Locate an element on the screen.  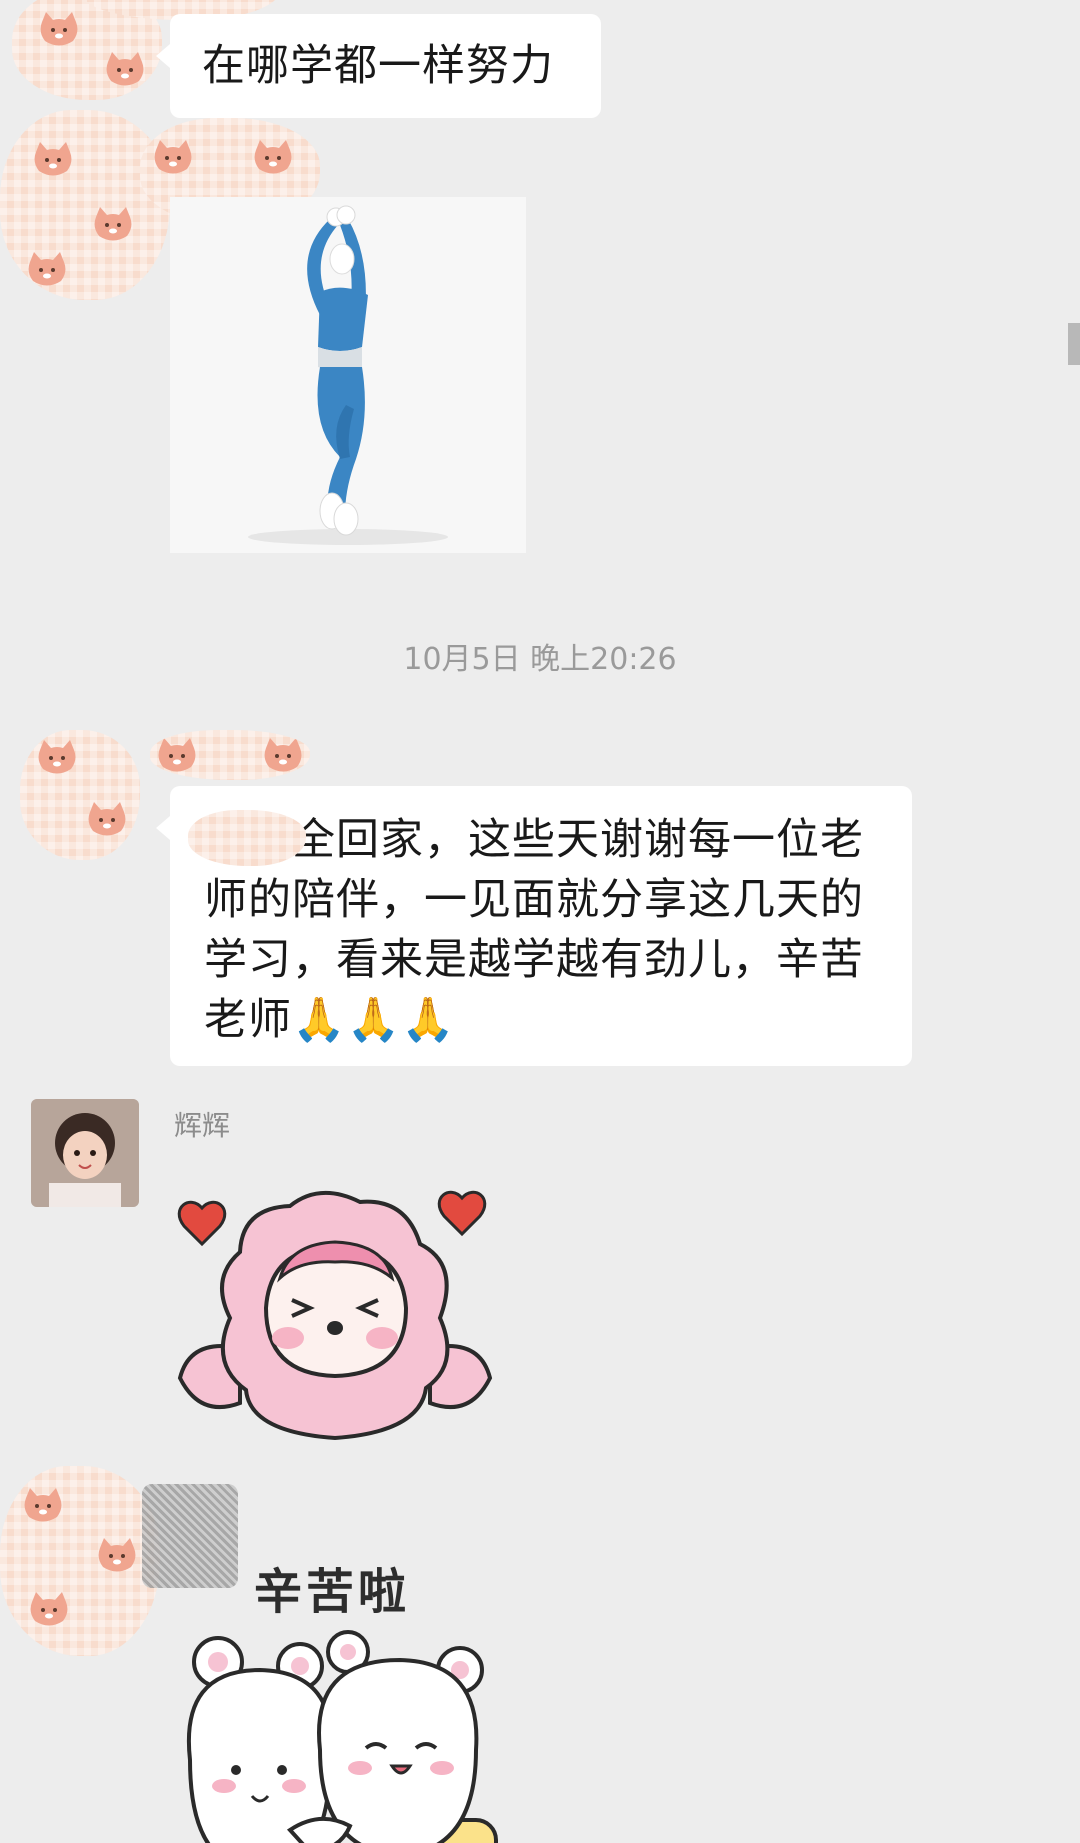
censored-name is located at coordinates (230, 755).